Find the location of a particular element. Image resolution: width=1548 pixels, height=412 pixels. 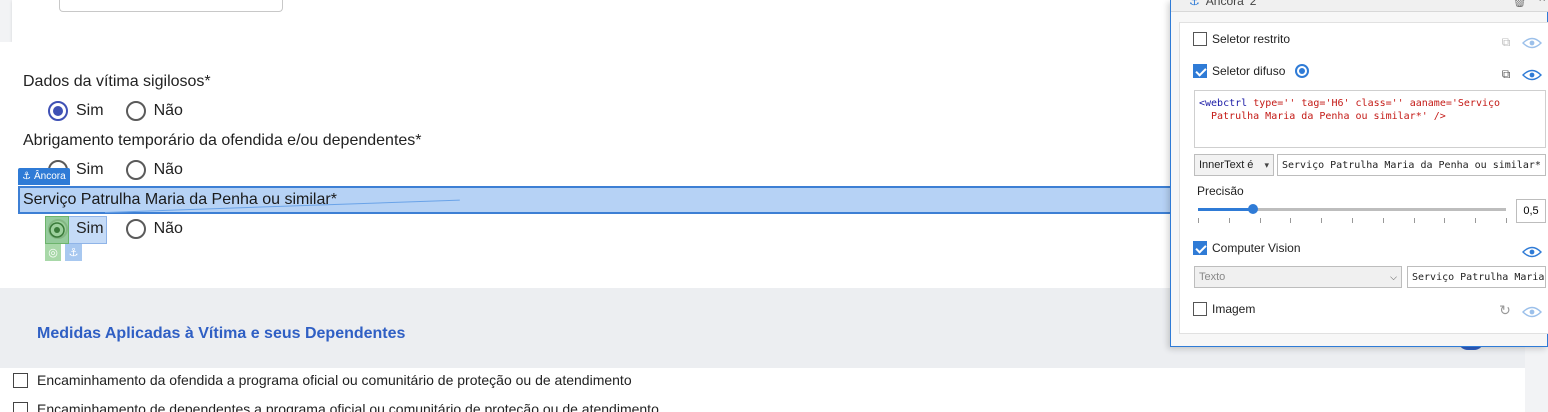

cv-value-field: Serviço Patrulha Maria is located at coordinates (1476, 277).